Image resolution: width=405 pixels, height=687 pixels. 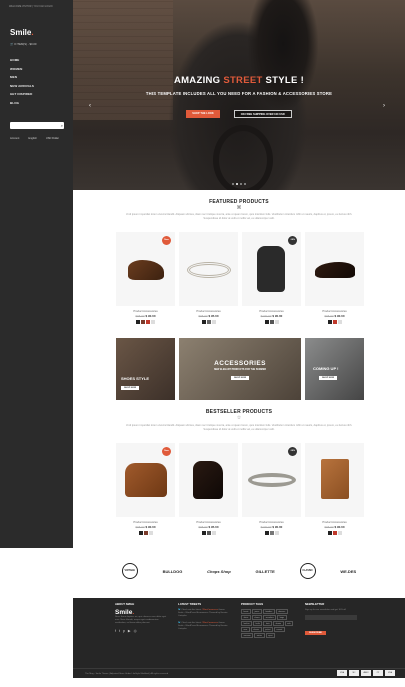 I want to click on tag-link: hoodies, so click(x=268, y=611).